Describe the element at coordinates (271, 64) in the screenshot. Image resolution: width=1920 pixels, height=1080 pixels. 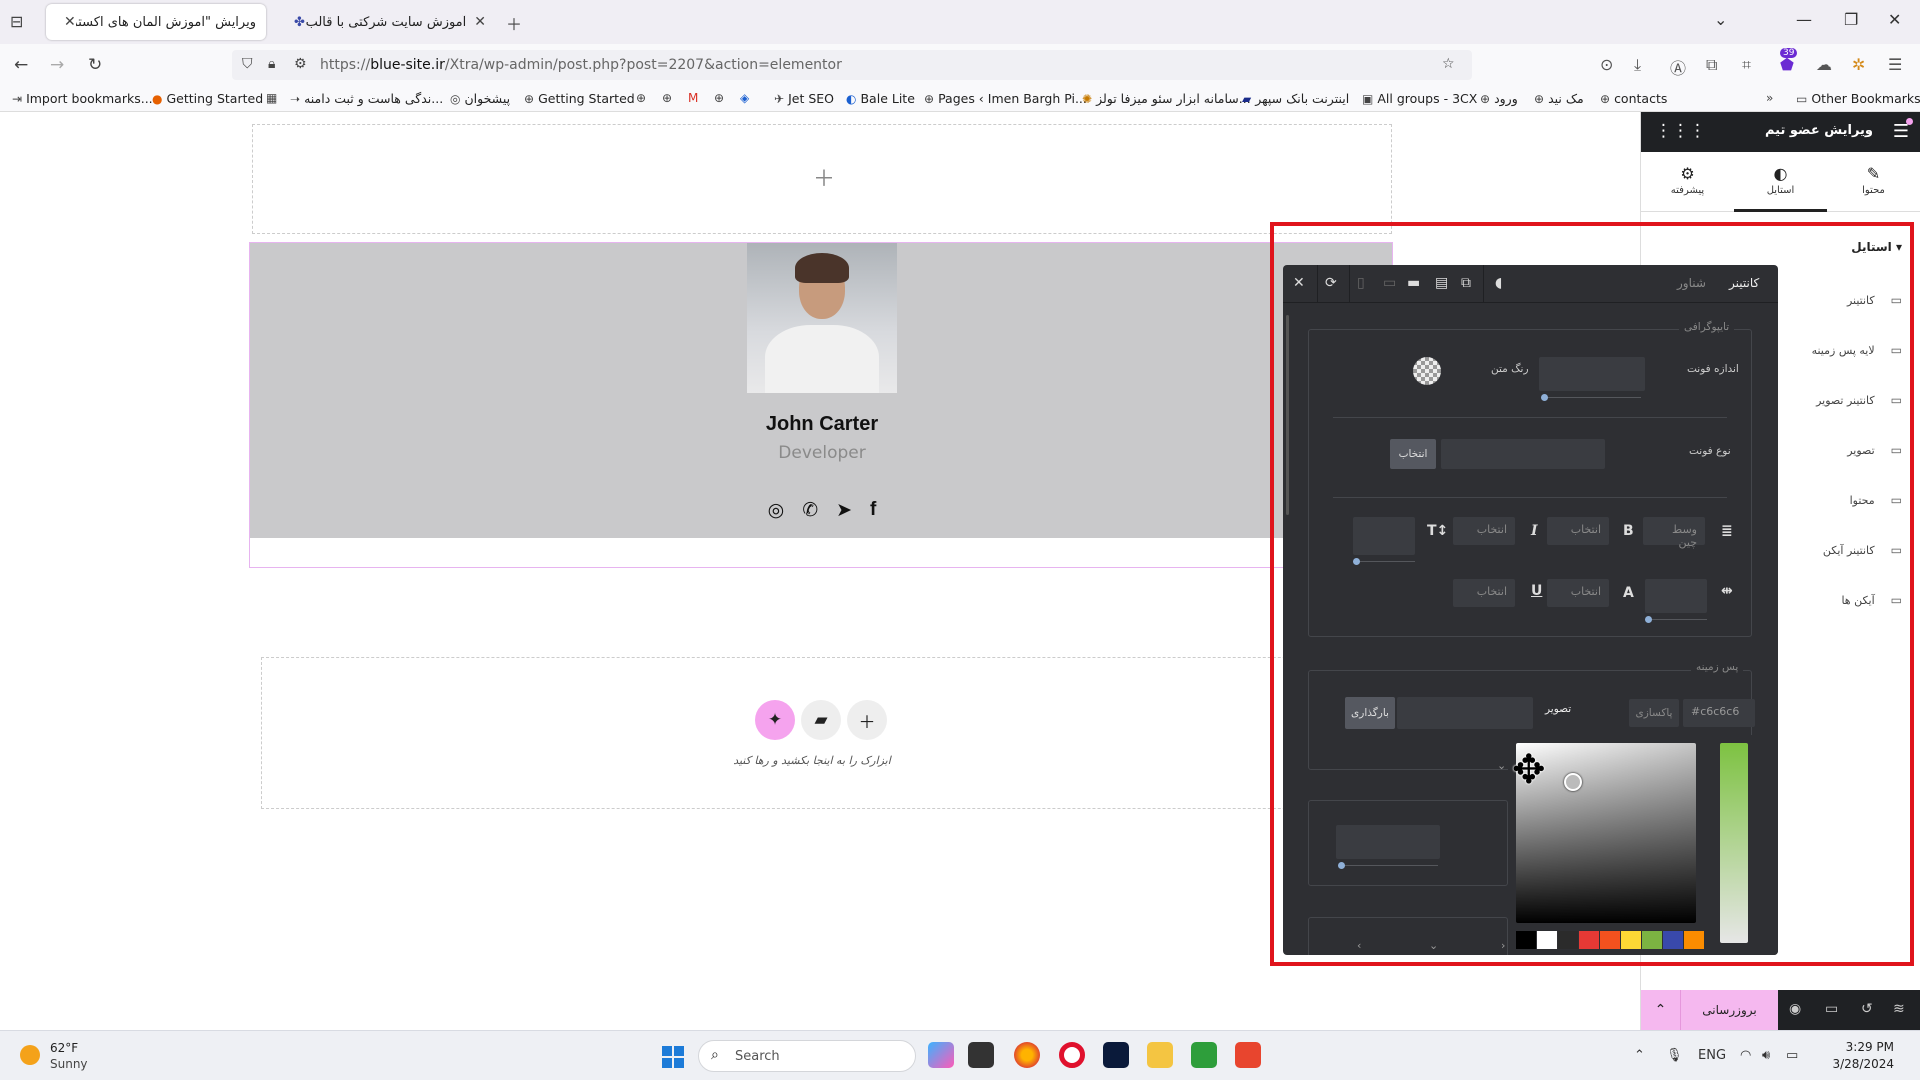
I see `lock-icon: 🔒︎` at that location.